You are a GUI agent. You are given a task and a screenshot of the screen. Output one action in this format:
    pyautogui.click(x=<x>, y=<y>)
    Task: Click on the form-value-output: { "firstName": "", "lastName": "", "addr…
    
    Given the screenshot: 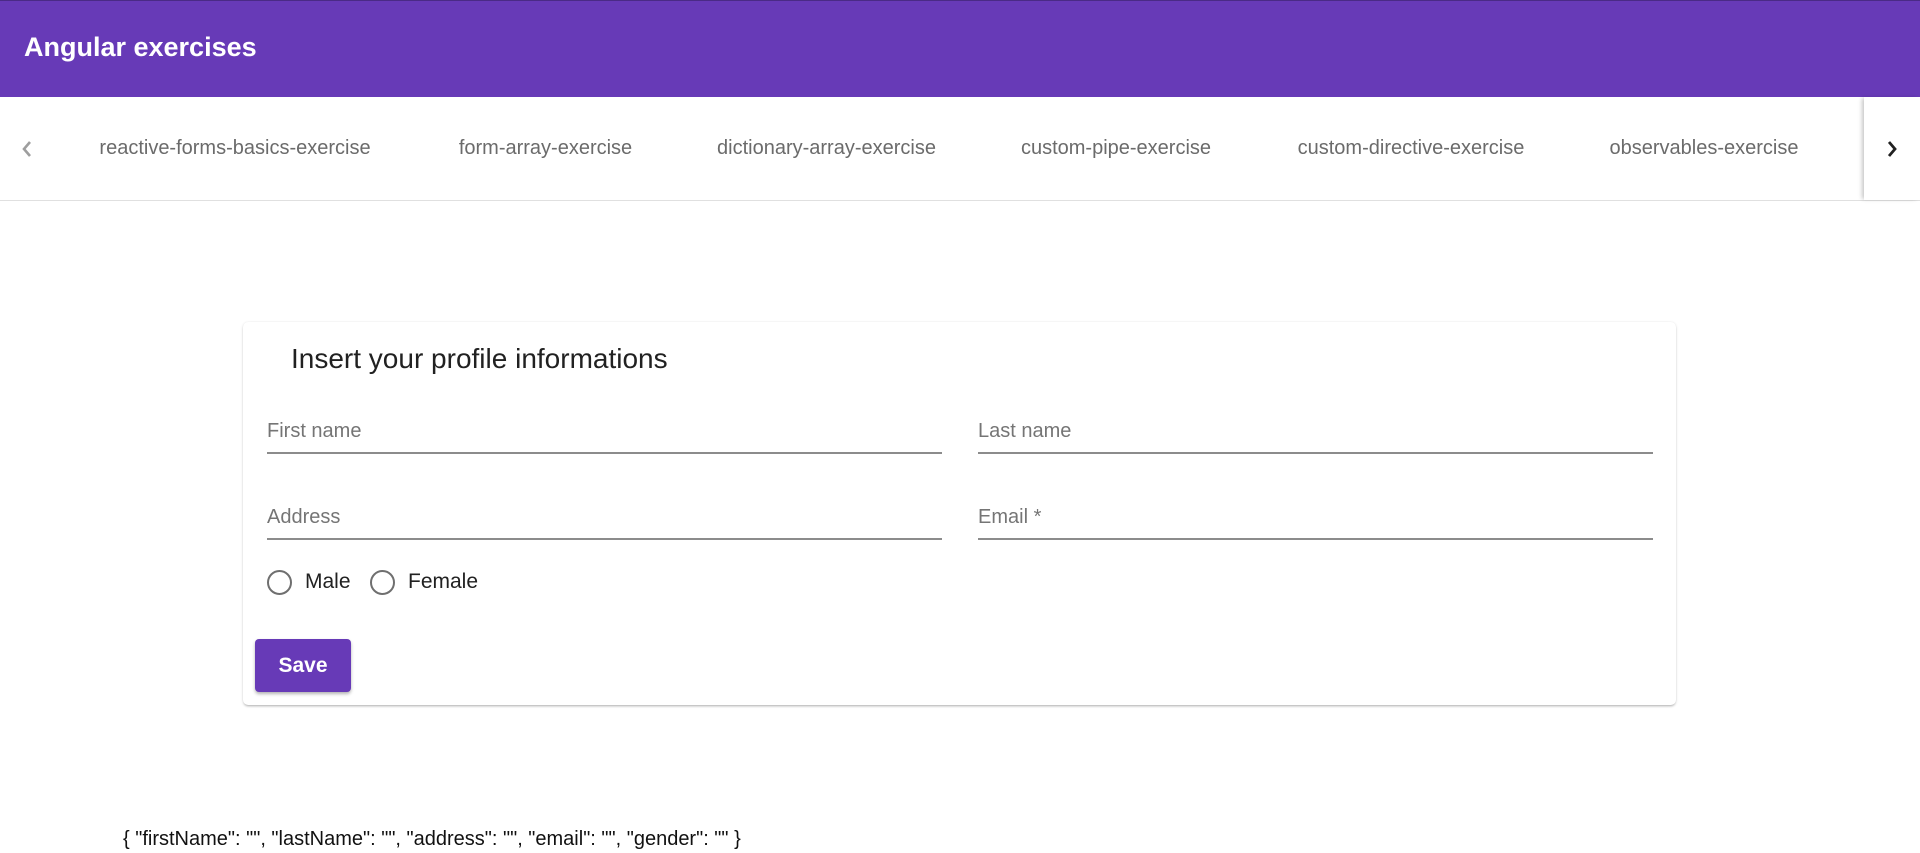 What is the action you would take?
    pyautogui.click(x=432, y=839)
    